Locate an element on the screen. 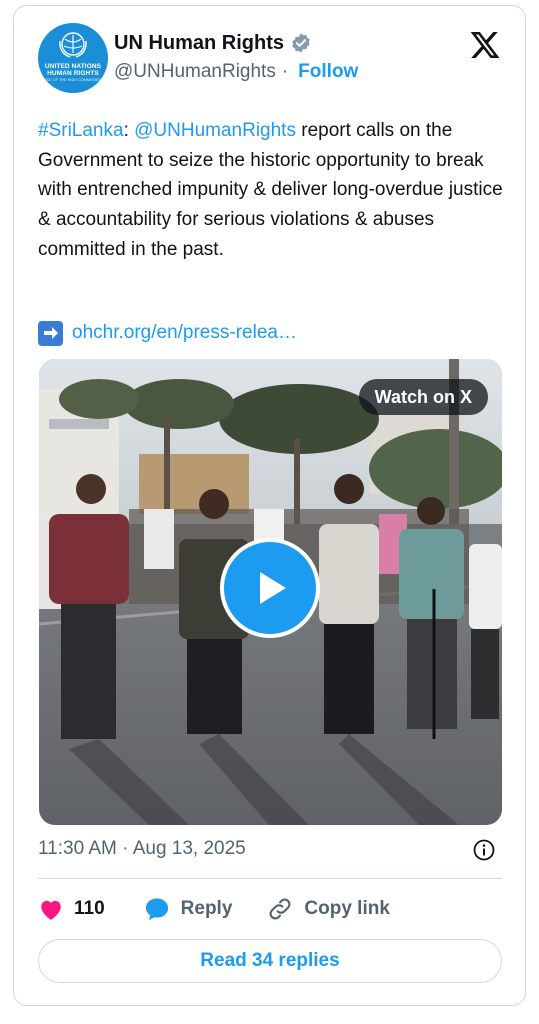 This screenshot has width=539, height=1024. watch-on-x-button: Watch on X is located at coordinates (423, 397).